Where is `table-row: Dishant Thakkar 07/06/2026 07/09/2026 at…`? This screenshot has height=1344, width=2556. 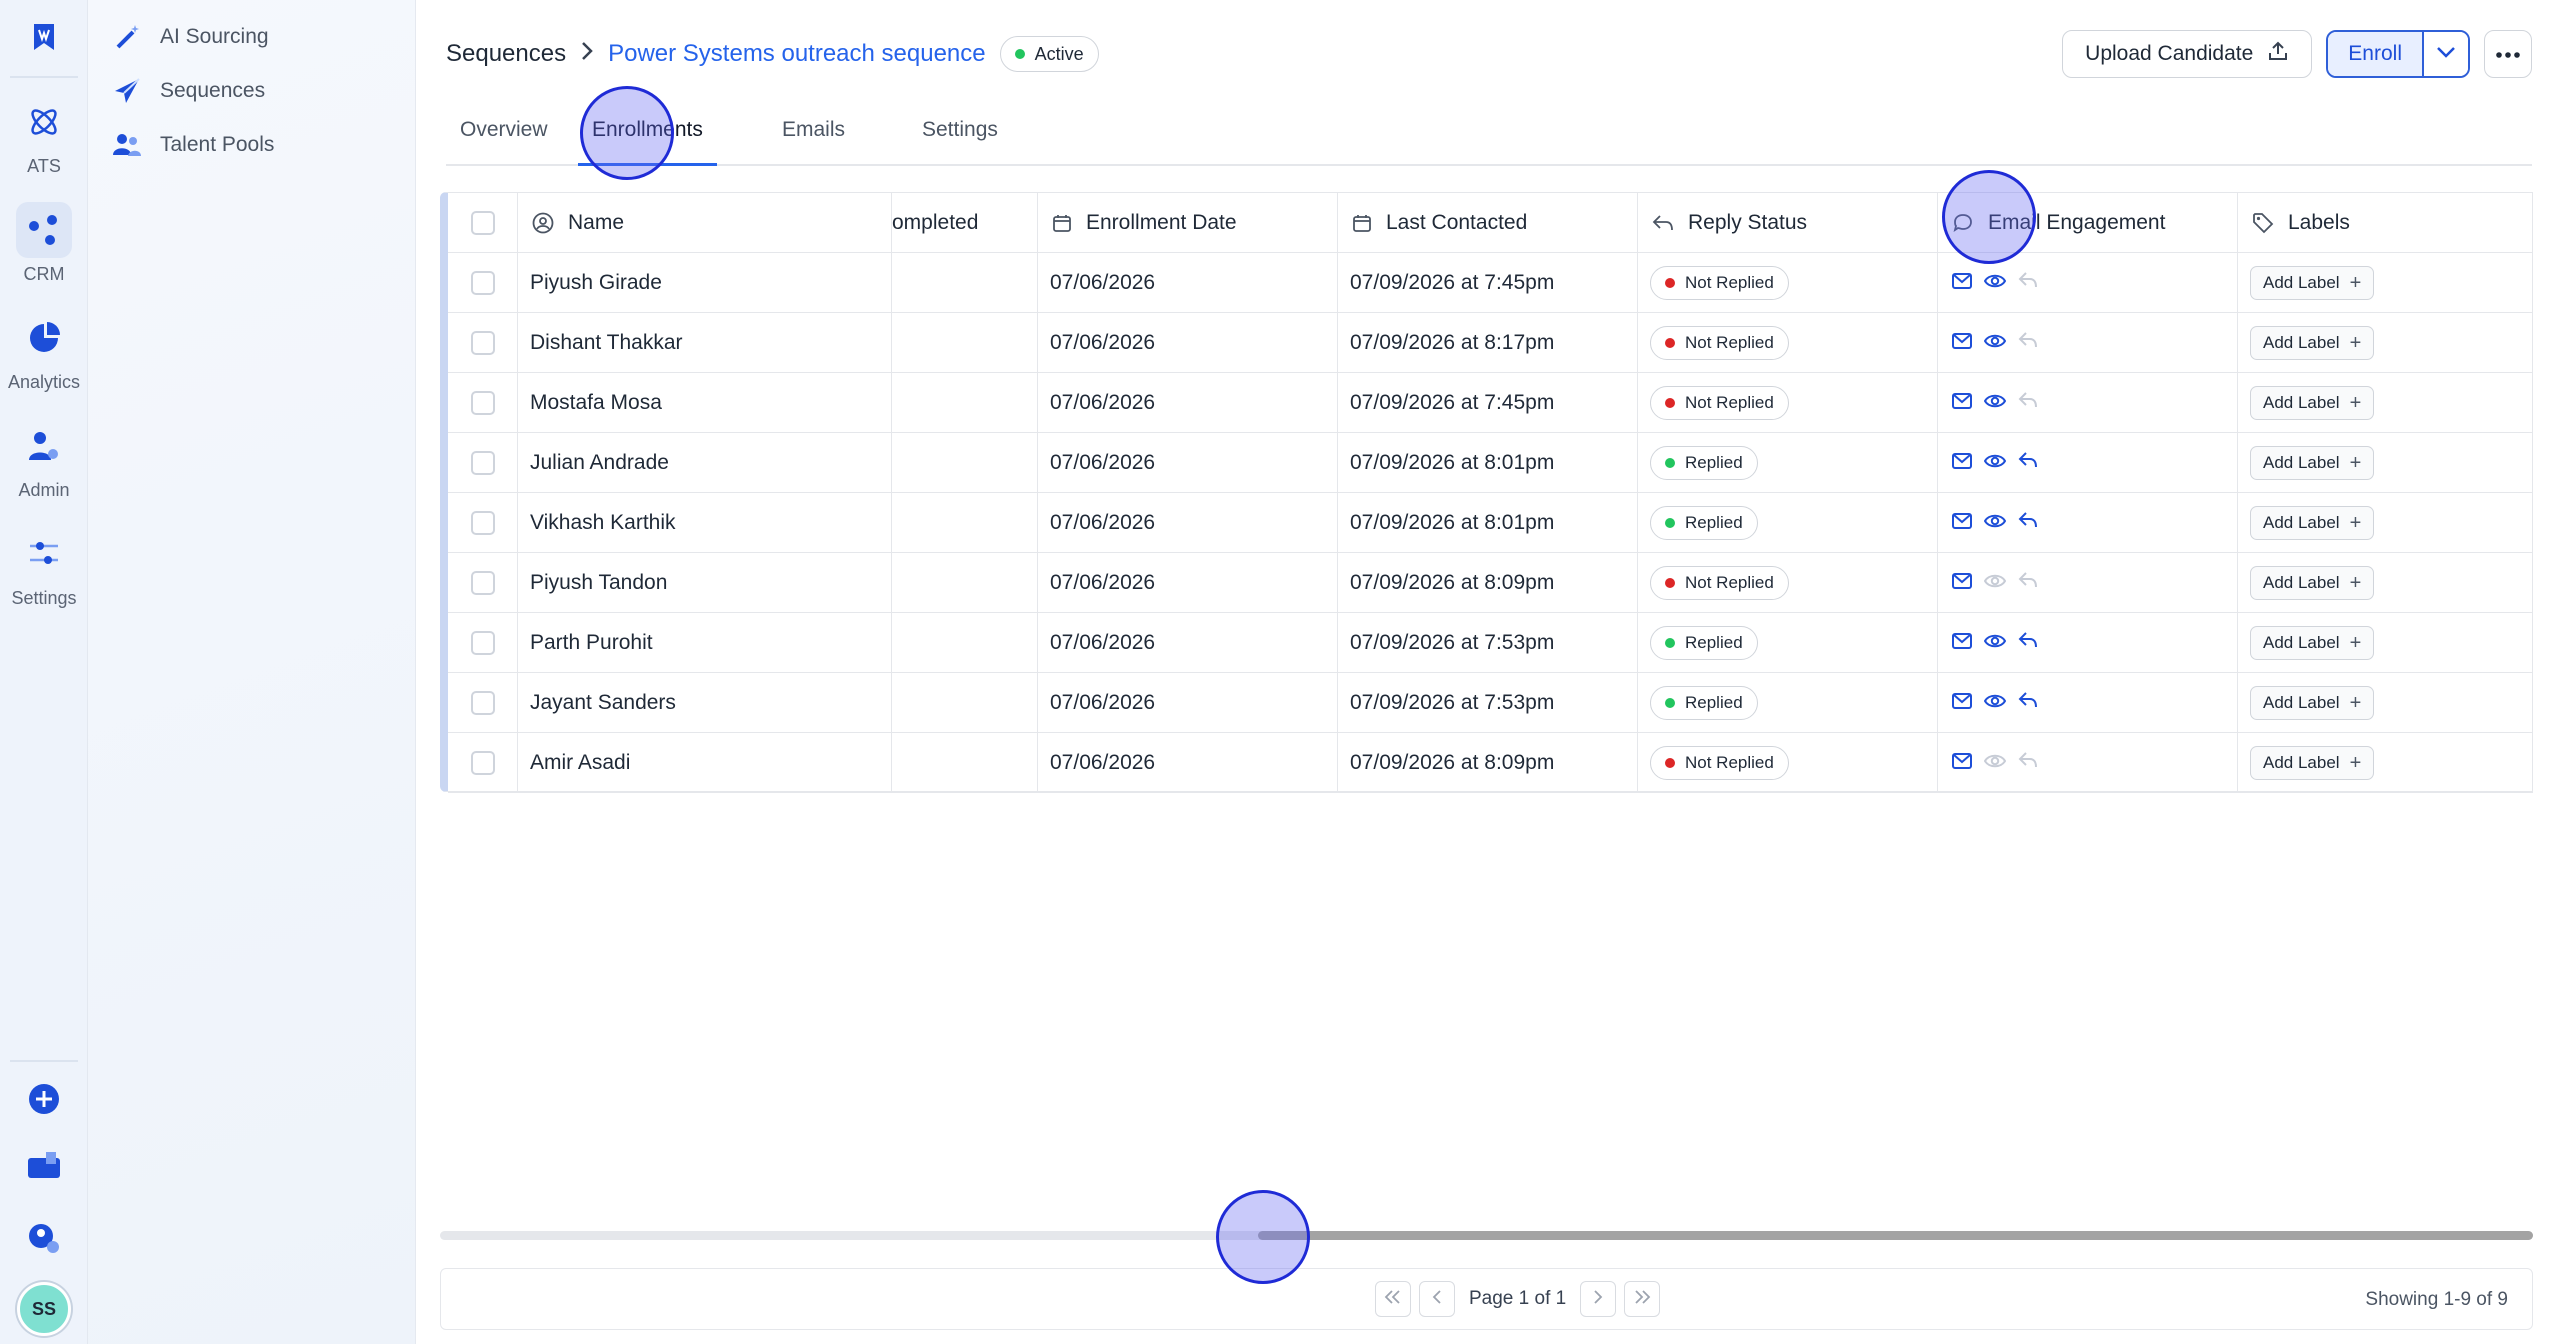
table-row: Dishant Thakkar 07/06/2026 07/09/2026 at… is located at coordinates (1490, 343).